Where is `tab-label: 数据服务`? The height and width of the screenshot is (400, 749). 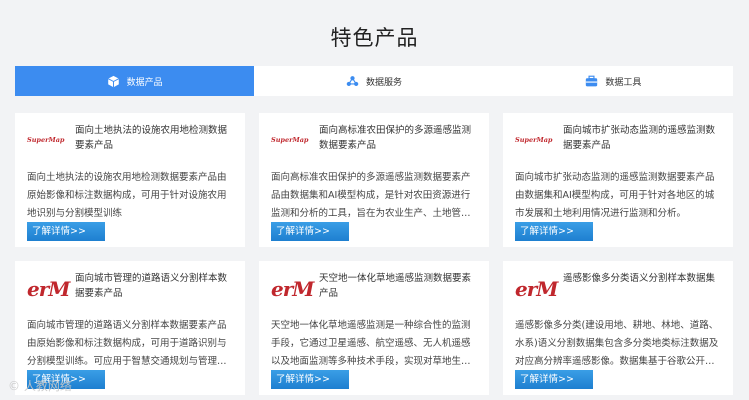
tab-label: 数据服务 is located at coordinates (383, 82).